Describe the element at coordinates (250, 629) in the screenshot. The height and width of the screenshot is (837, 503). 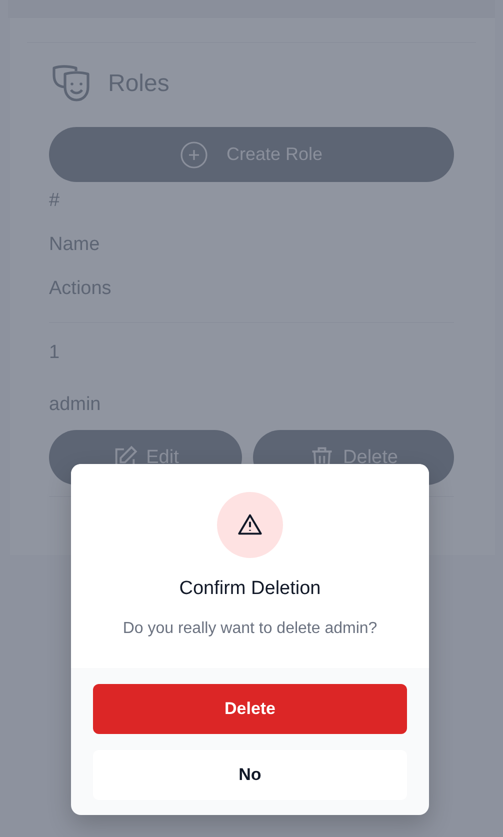
I see `dialog-message: Do you really want to delete admin?` at that location.